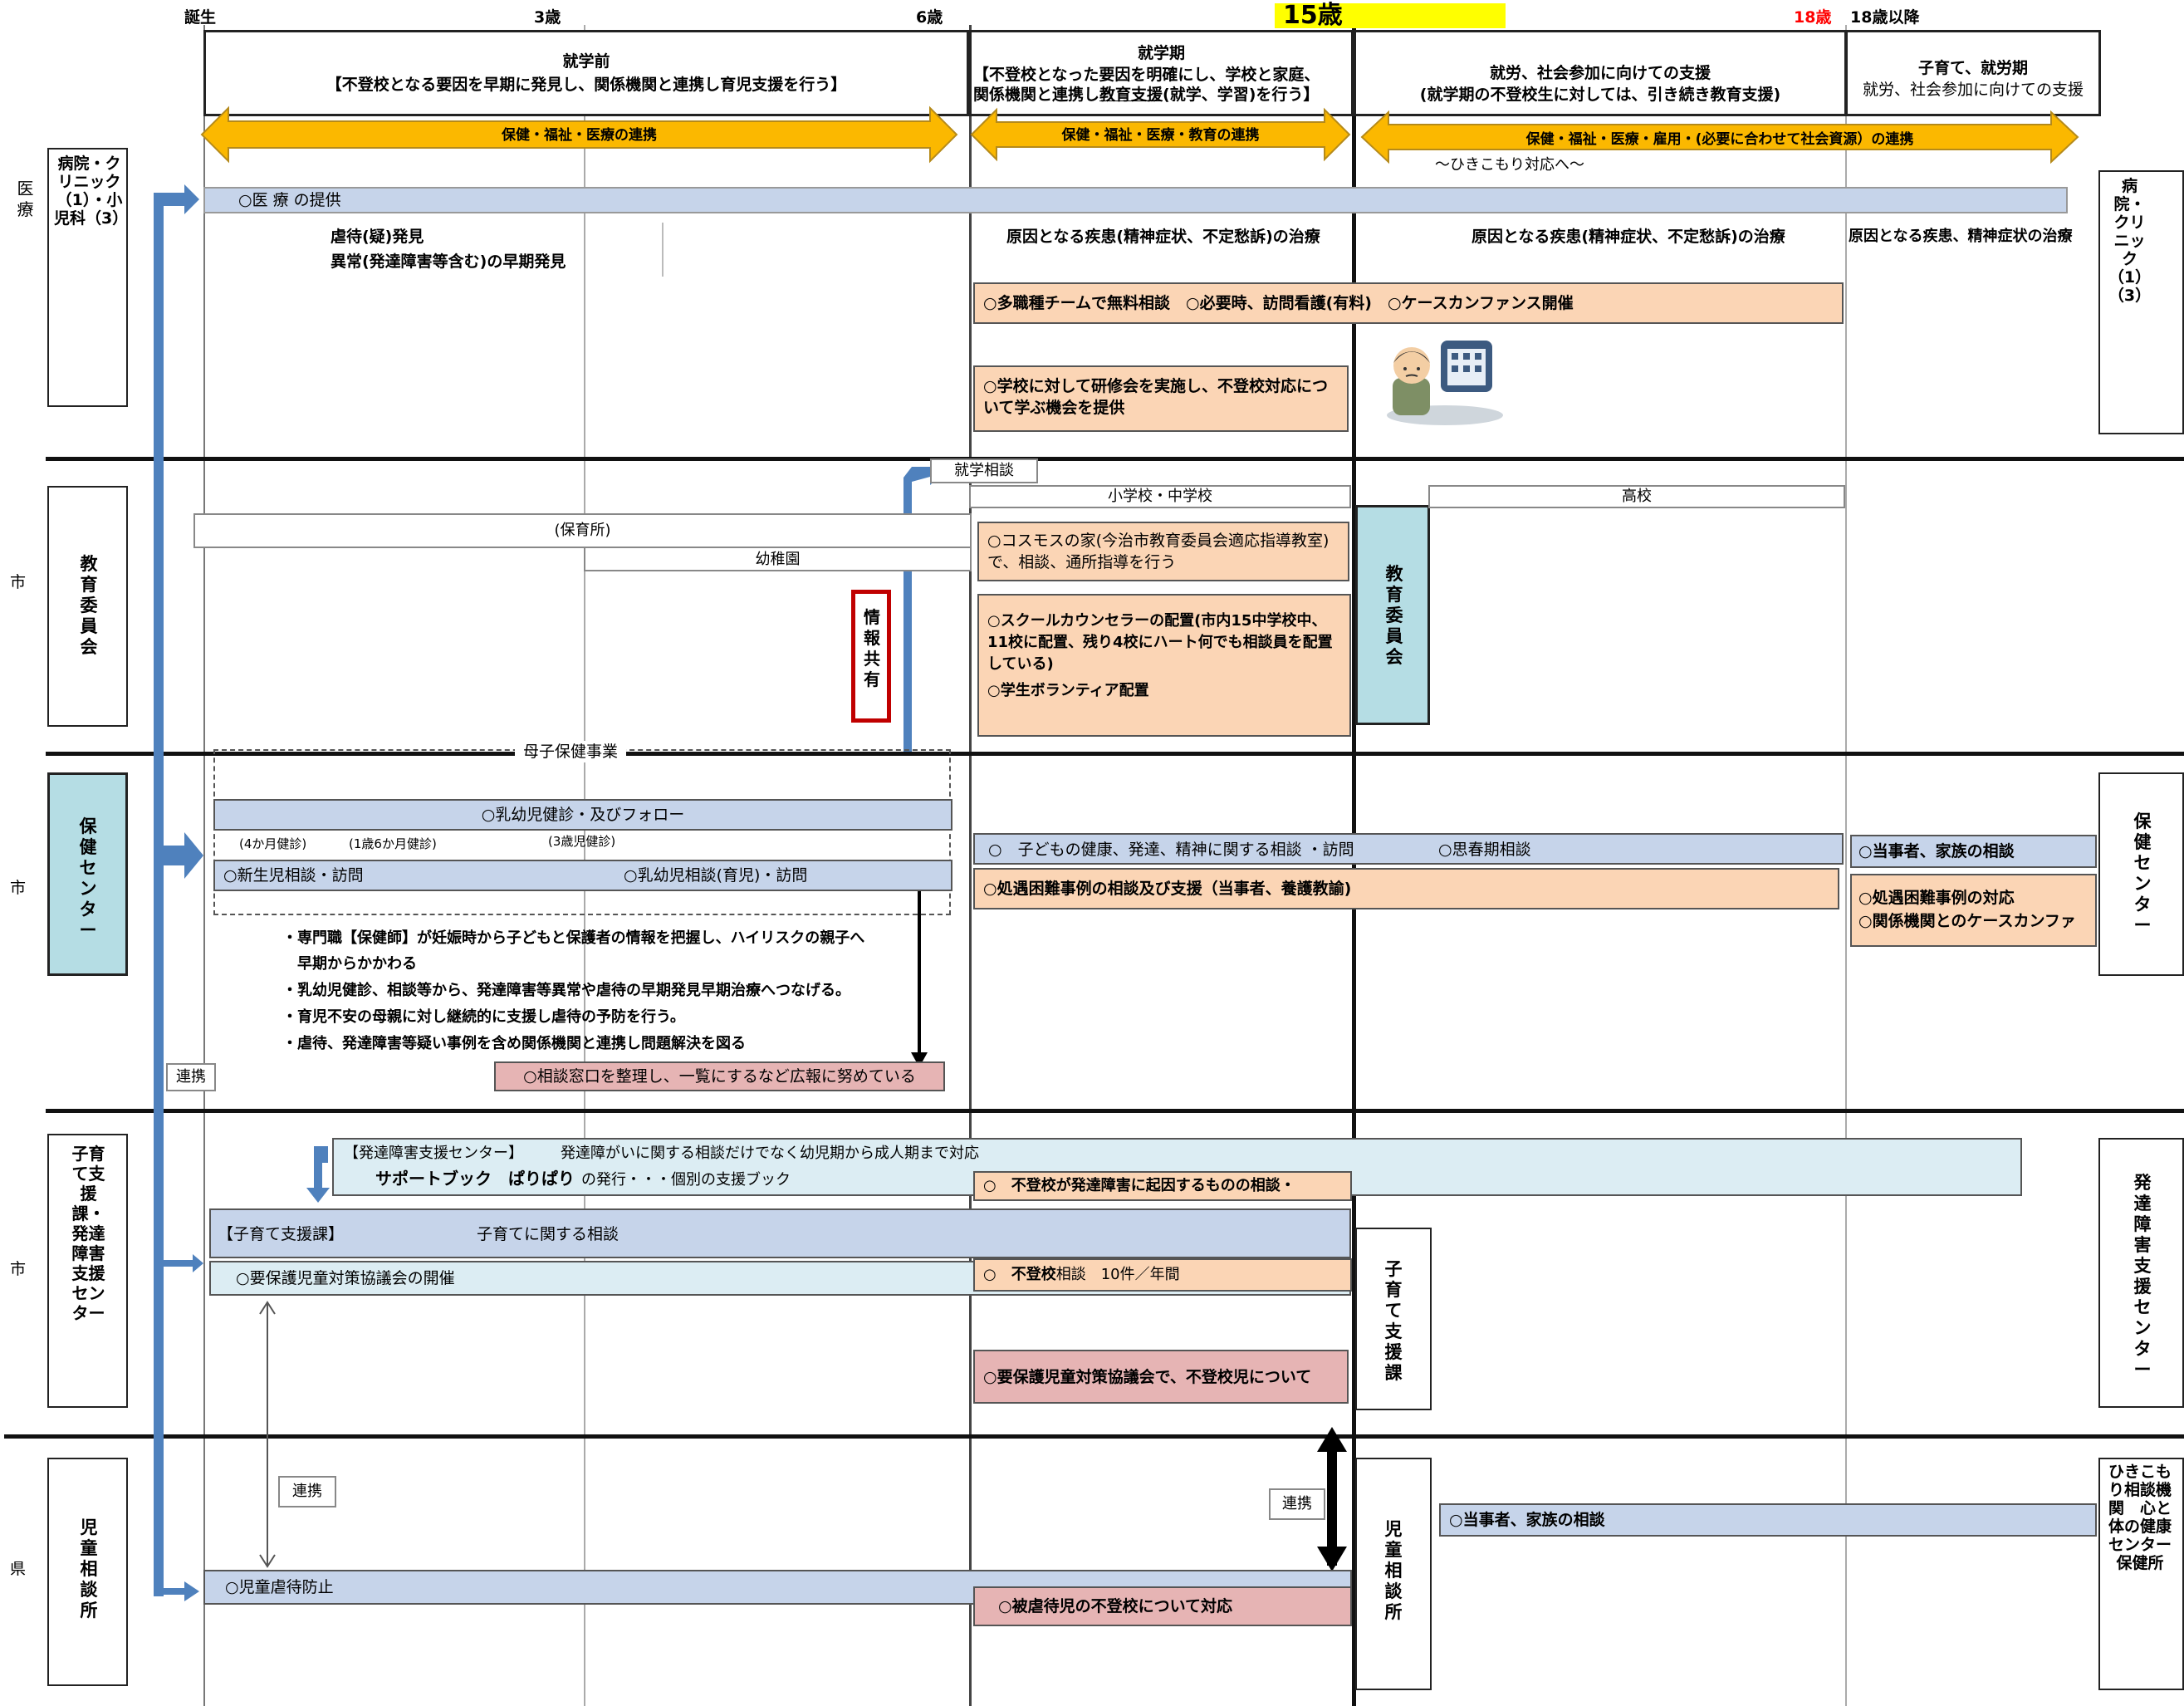  I want to click on dev-cause-box: ○ 不登校が発達障害に起因するものの相談・, so click(1162, 1186).